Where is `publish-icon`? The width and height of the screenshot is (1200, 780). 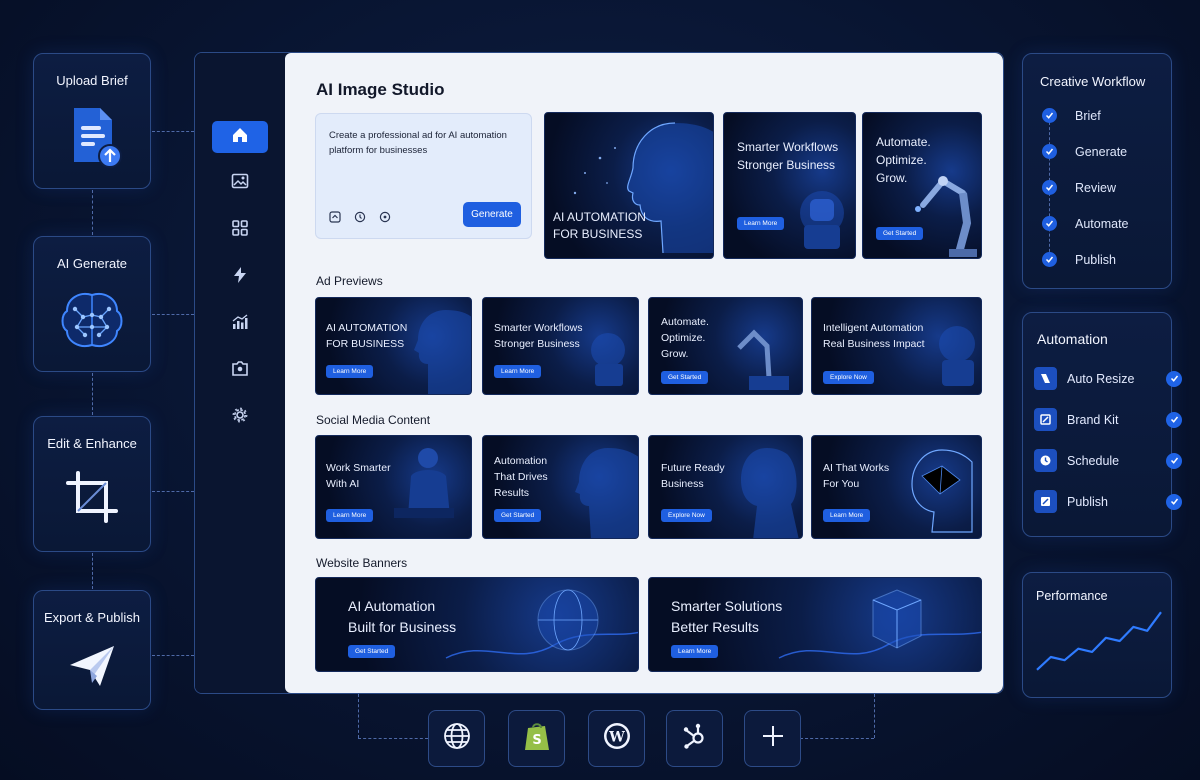
publish-icon is located at coordinates (1045, 501).